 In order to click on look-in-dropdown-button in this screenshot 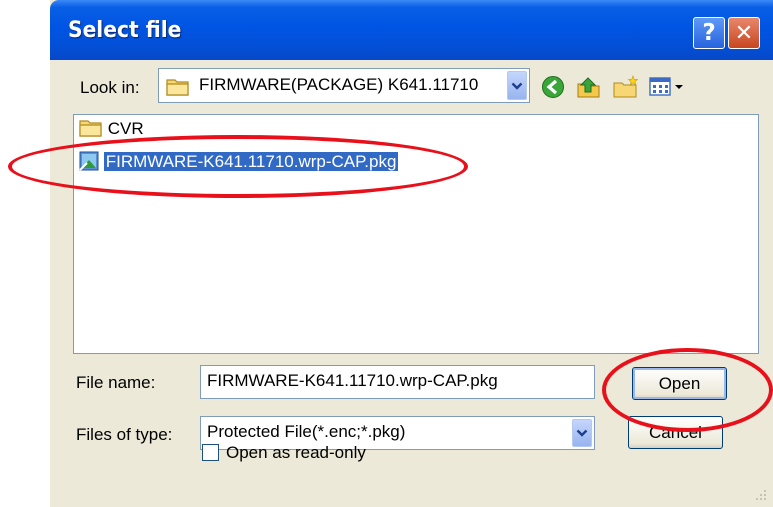, I will do `click(517, 85)`.